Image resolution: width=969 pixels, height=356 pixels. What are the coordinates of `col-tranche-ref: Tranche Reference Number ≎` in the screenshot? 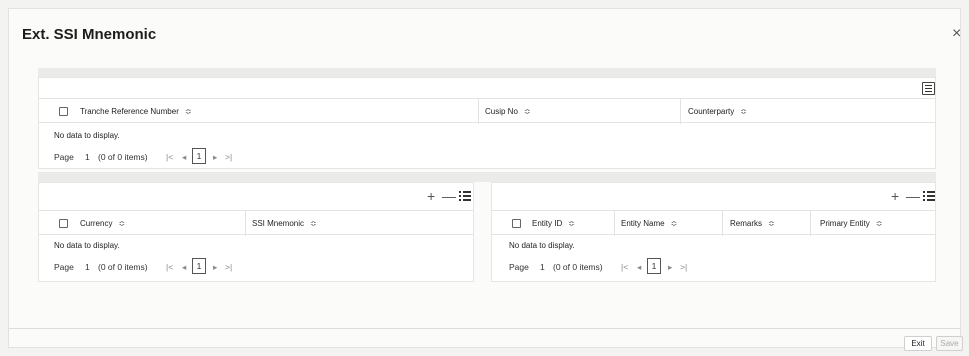 It's located at (136, 111).